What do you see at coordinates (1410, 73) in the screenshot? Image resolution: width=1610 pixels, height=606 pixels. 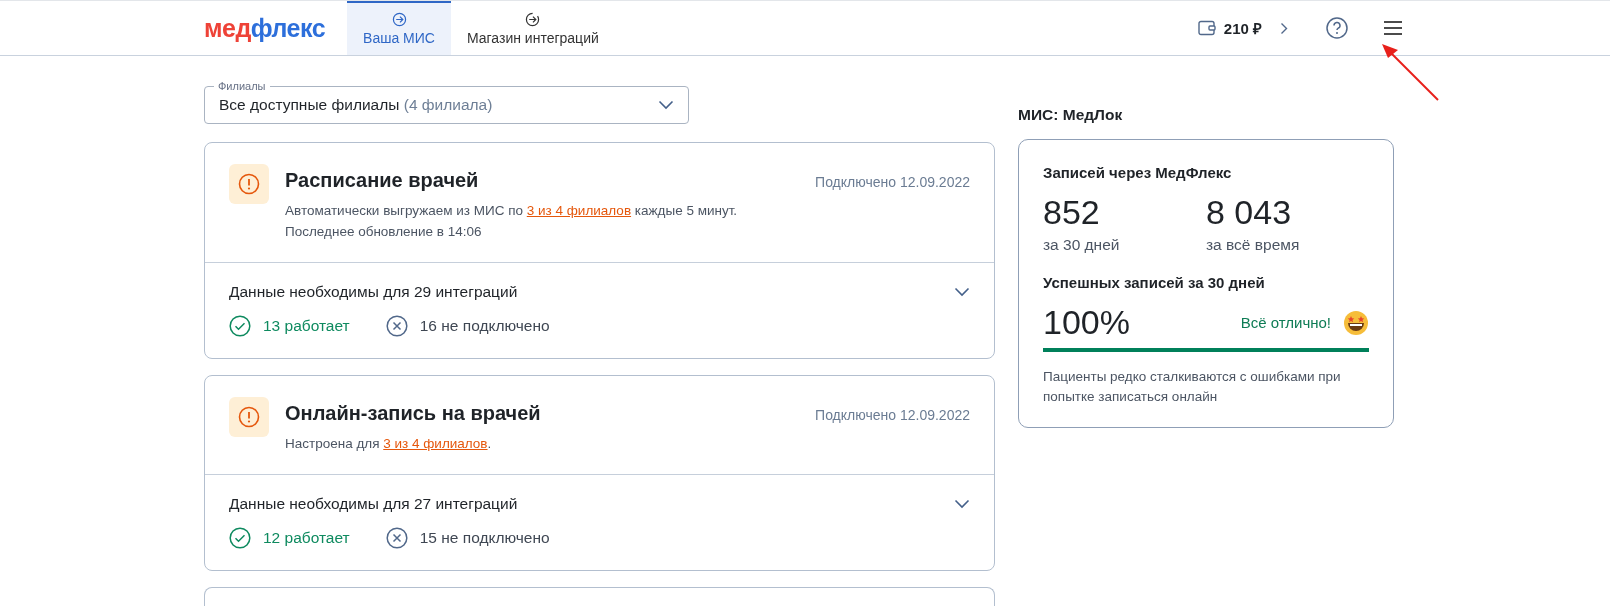 I see `annotation-arrow` at bounding box center [1410, 73].